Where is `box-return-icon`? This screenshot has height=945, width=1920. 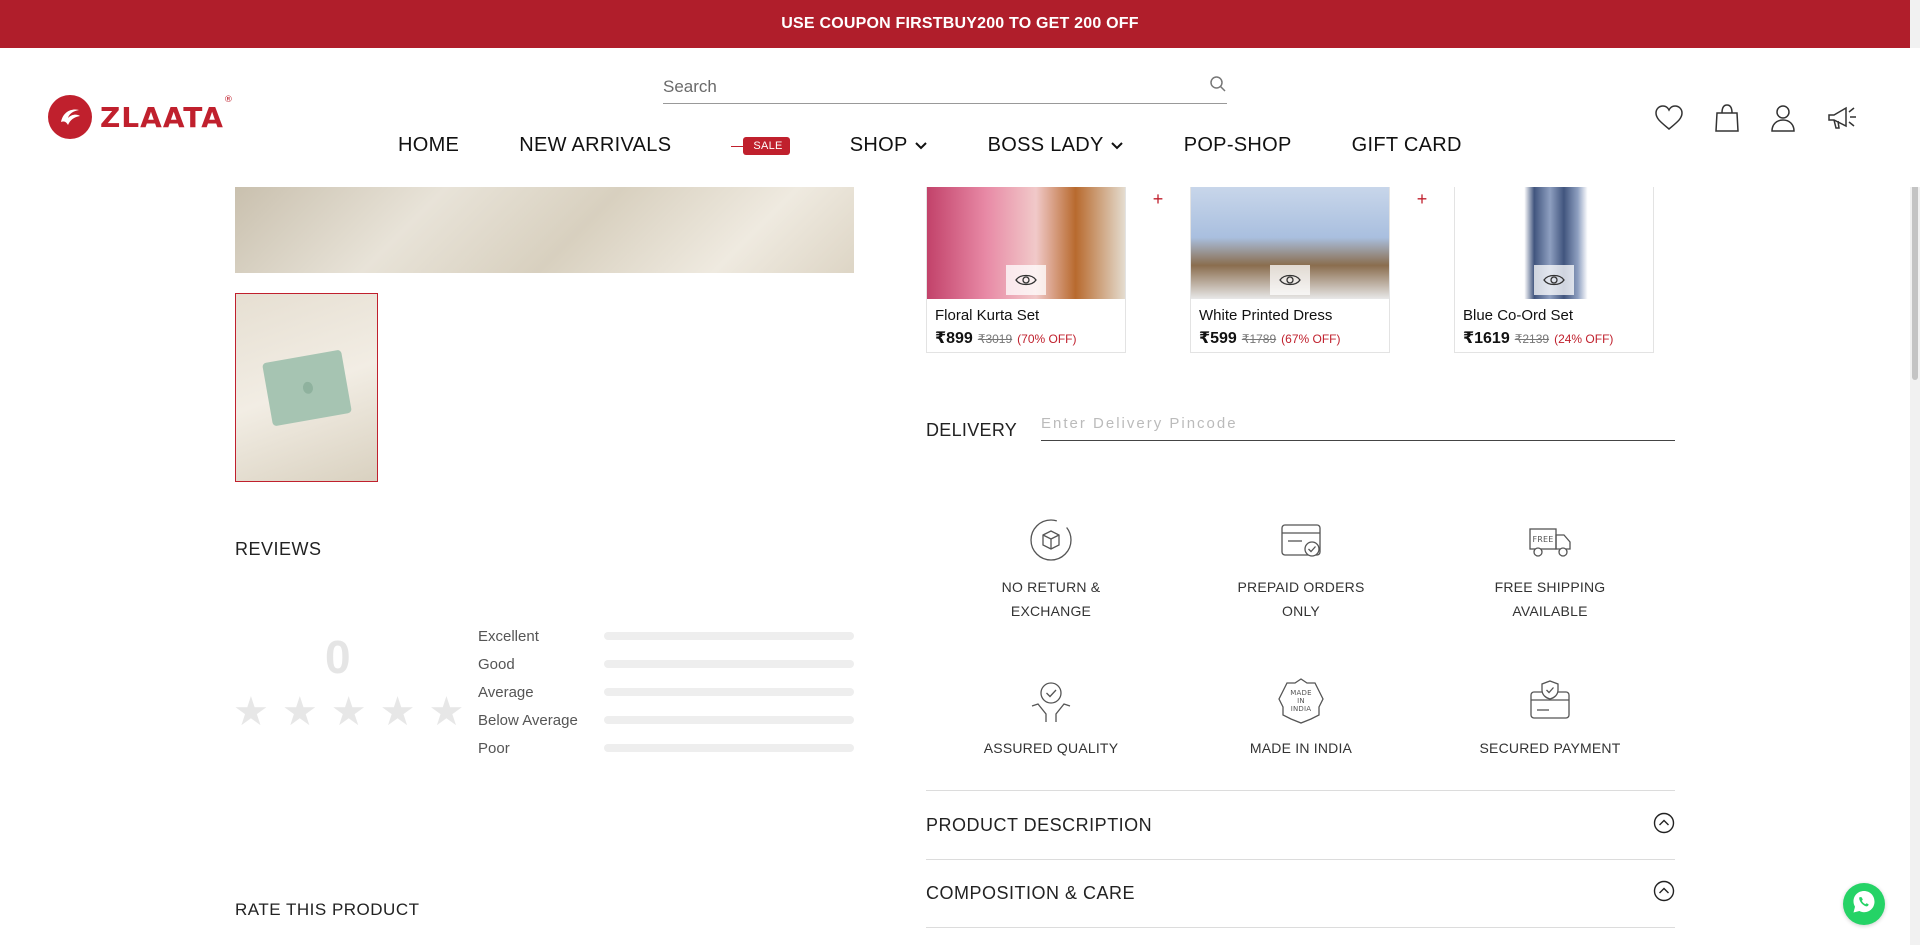
box-return-icon is located at coordinates (1051, 540).